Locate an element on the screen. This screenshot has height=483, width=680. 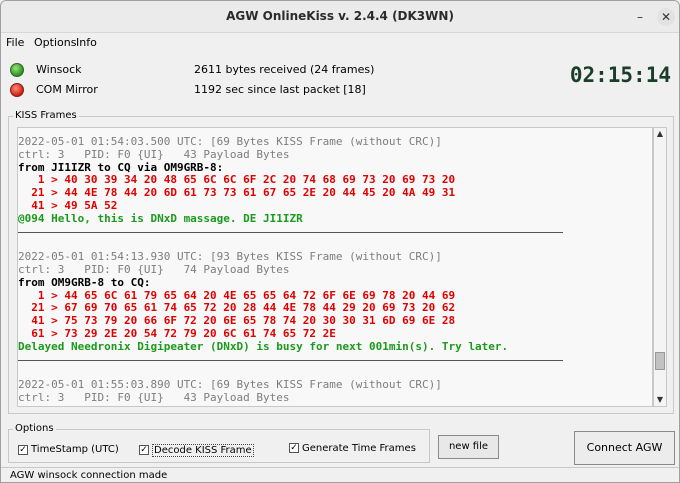
window-title: AGW OnlineKiss v. 2.4.4 (DK3WN) is located at coordinates (340, 16).